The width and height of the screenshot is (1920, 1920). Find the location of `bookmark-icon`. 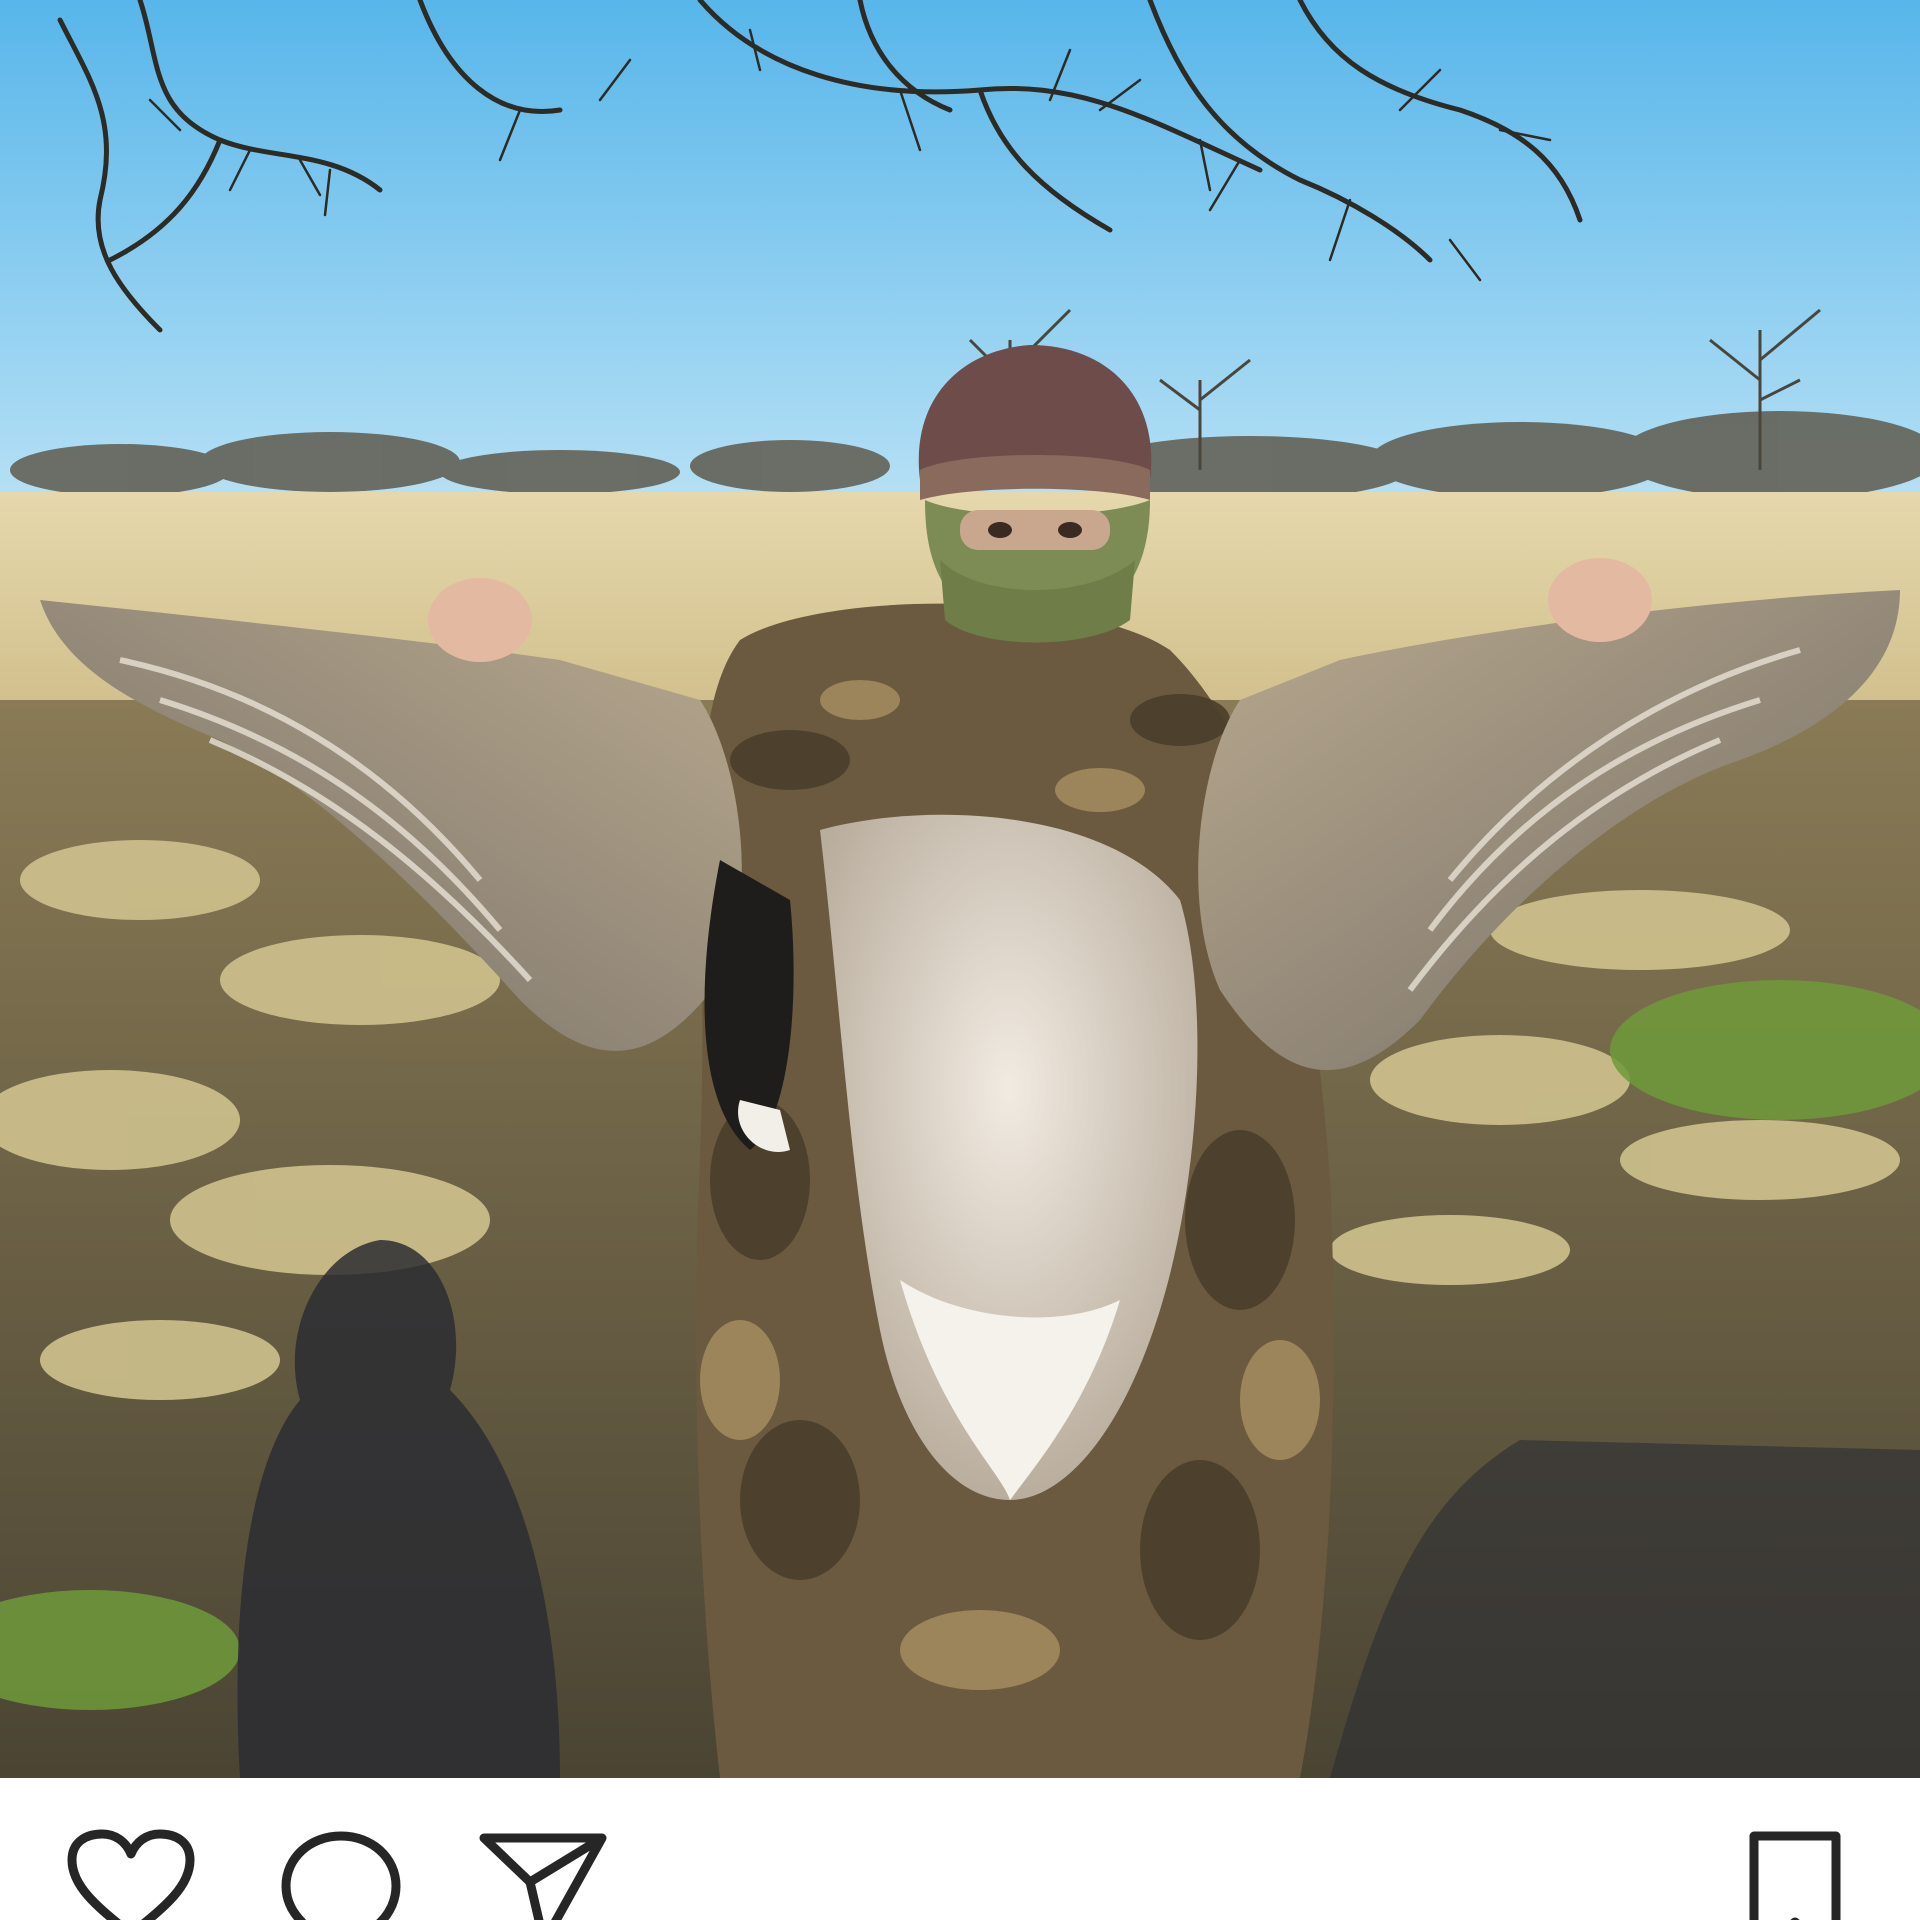

bookmark-icon is located at coordinates (1795, 1875).